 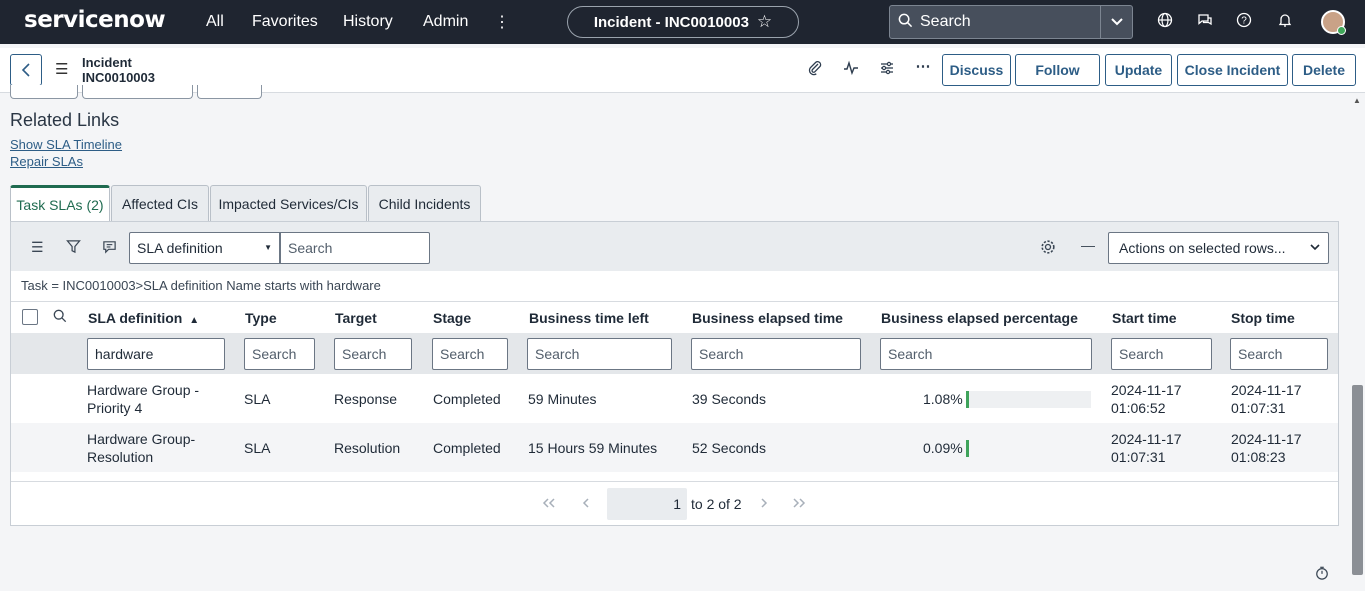 What do you see at coordinates (1116, 22) in the screenshot?
I see `search-scope-dropdown` at bounding box center [1116, 22].